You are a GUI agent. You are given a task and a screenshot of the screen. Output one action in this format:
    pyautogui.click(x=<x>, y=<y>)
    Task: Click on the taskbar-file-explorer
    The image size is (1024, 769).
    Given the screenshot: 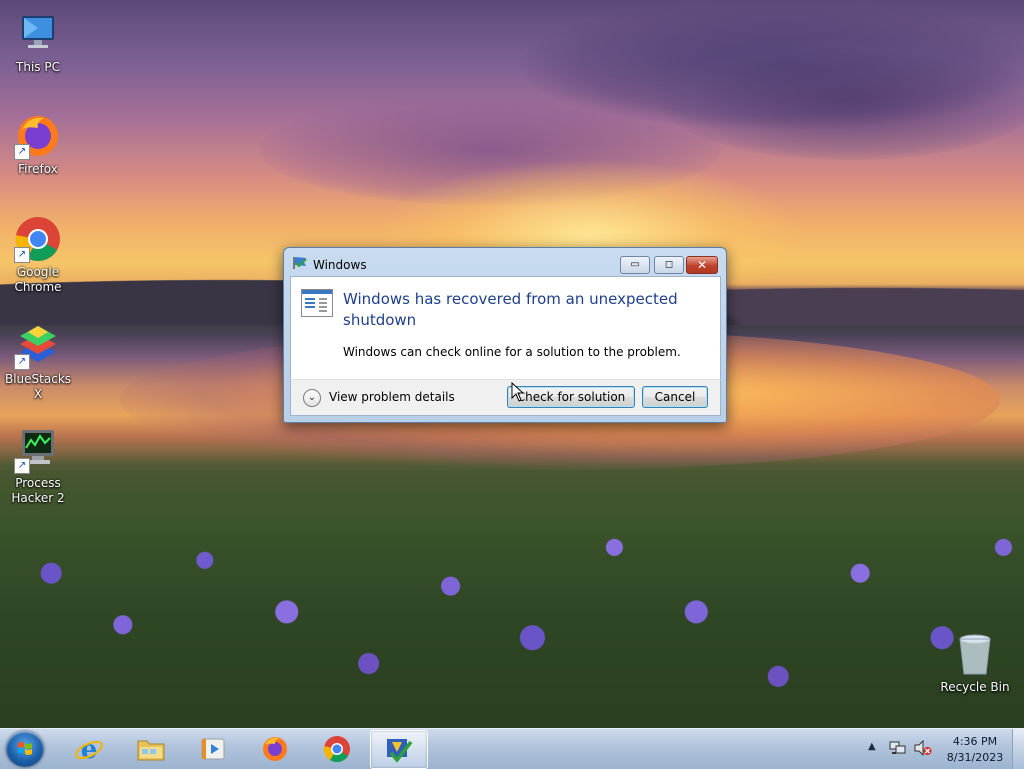 What is the action you would take?
    pyautogui.click(x=152, y=748)
    